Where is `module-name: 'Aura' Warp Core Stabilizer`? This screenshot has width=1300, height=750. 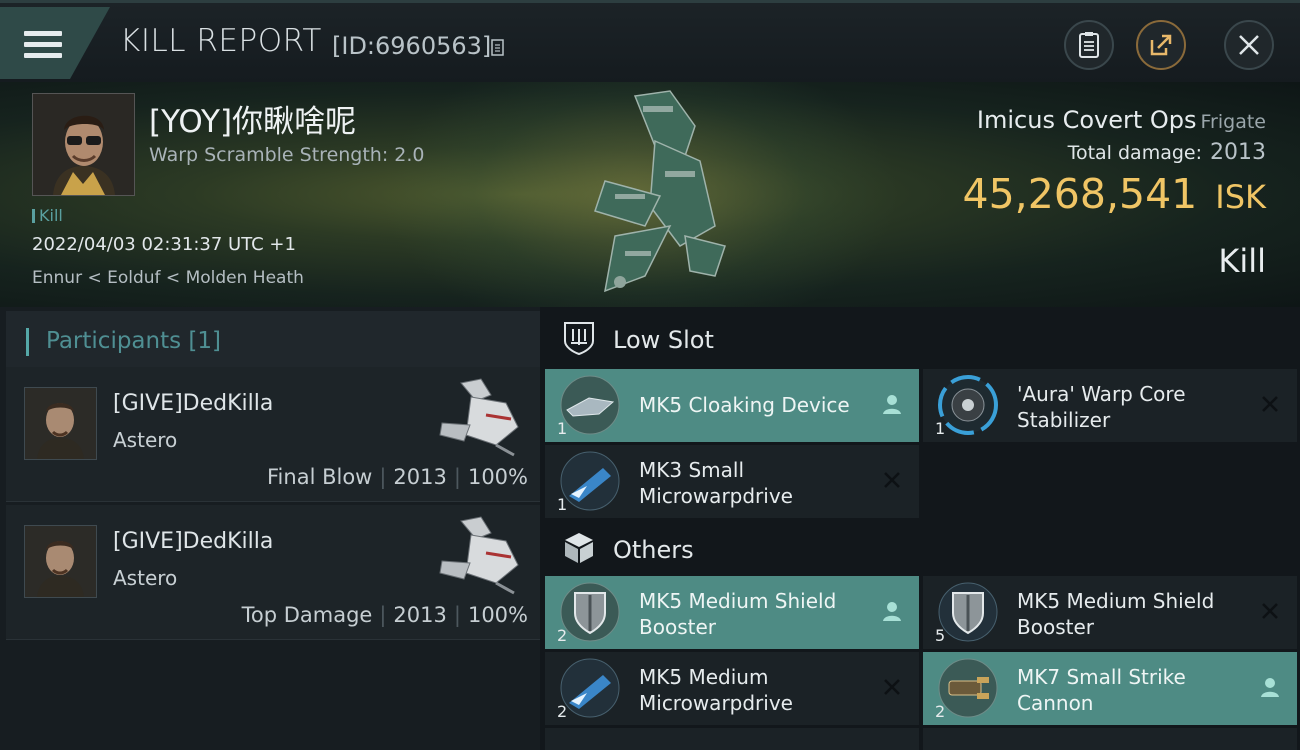 module-name: 'Aura' Warp Core Stabilizer is located at coordinates (1101, 407).